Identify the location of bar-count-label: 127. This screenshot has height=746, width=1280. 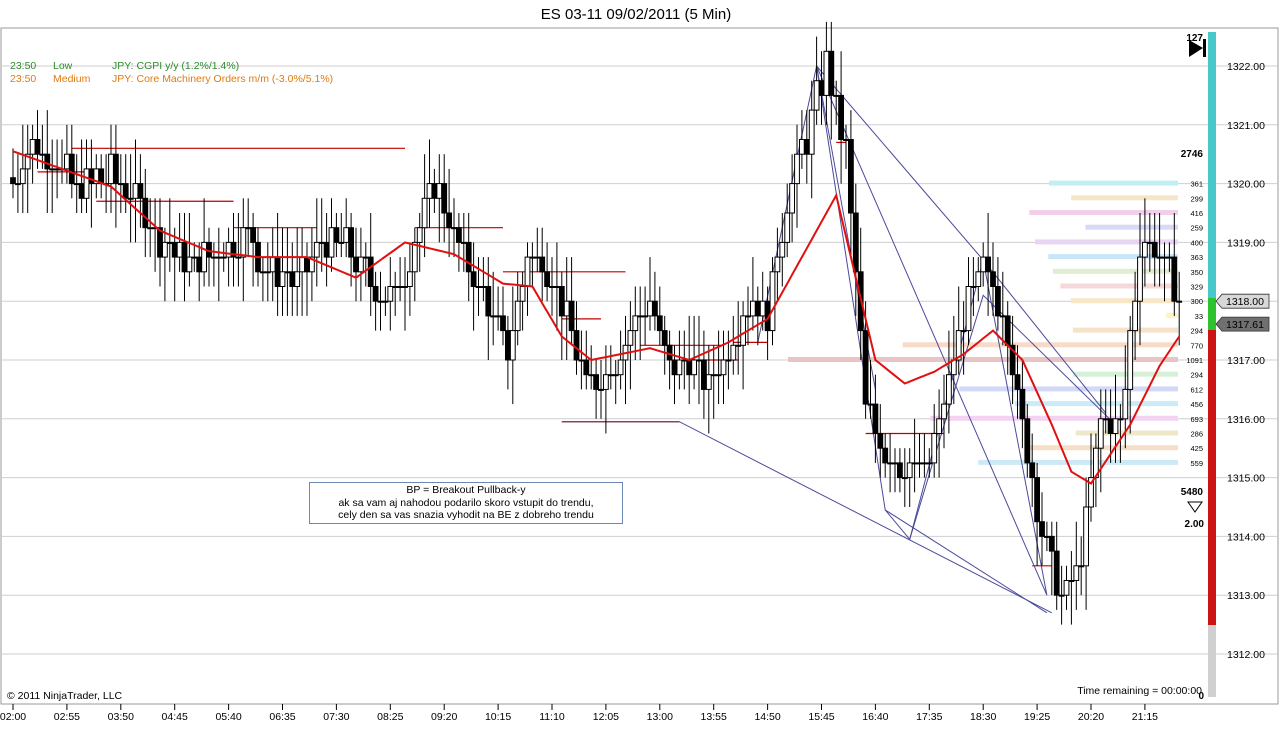
(1194, 38).